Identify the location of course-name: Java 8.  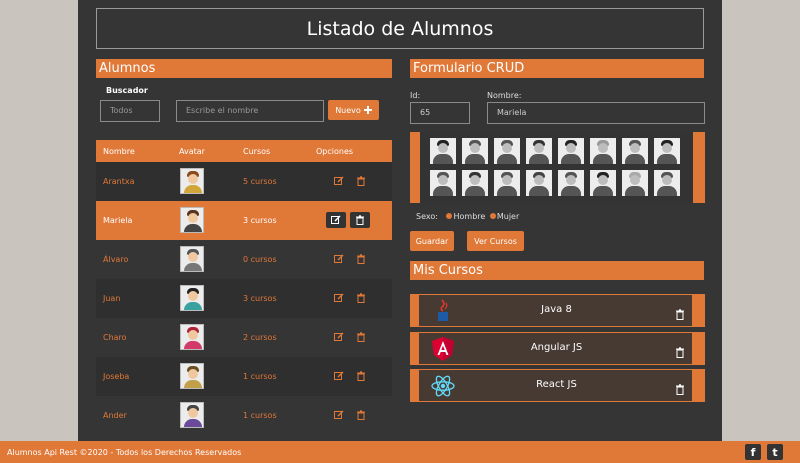
(556, 309).